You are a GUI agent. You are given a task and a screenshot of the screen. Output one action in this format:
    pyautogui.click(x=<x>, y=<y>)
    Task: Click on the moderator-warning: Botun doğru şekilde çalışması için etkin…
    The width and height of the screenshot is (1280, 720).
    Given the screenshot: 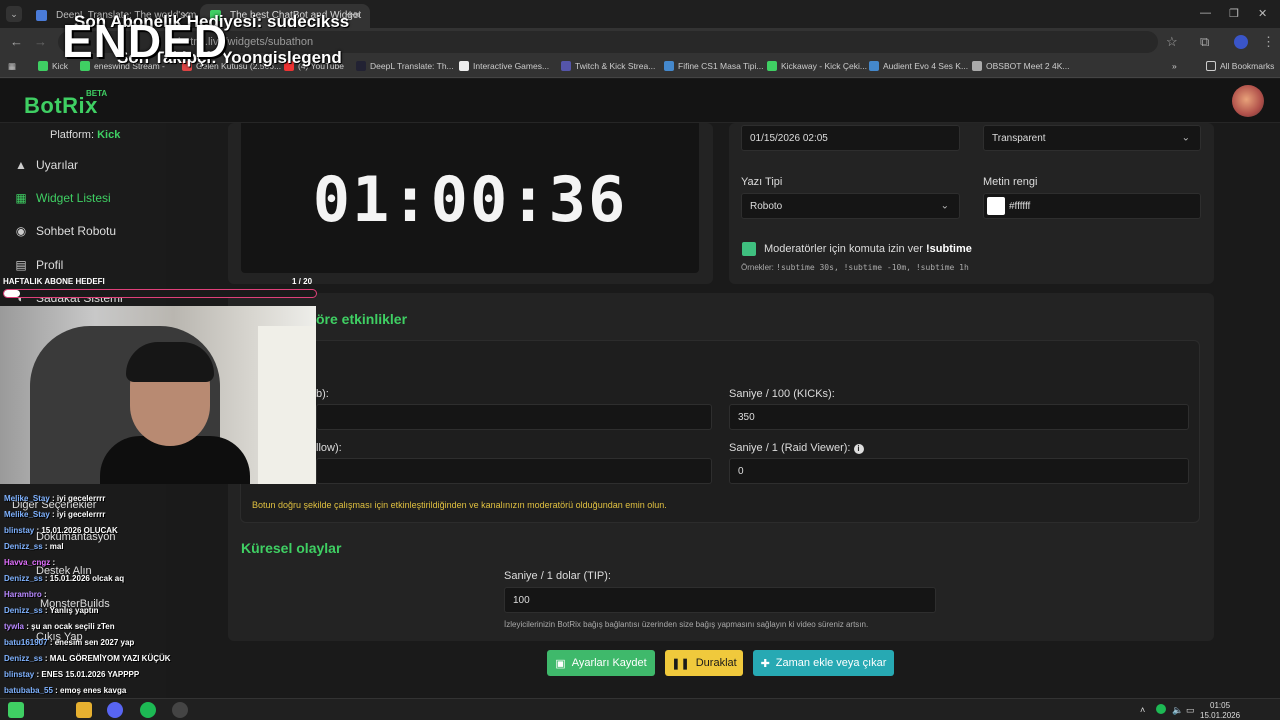 What is the action you would take?
    pyautogui.click(x=459, y=505)
    